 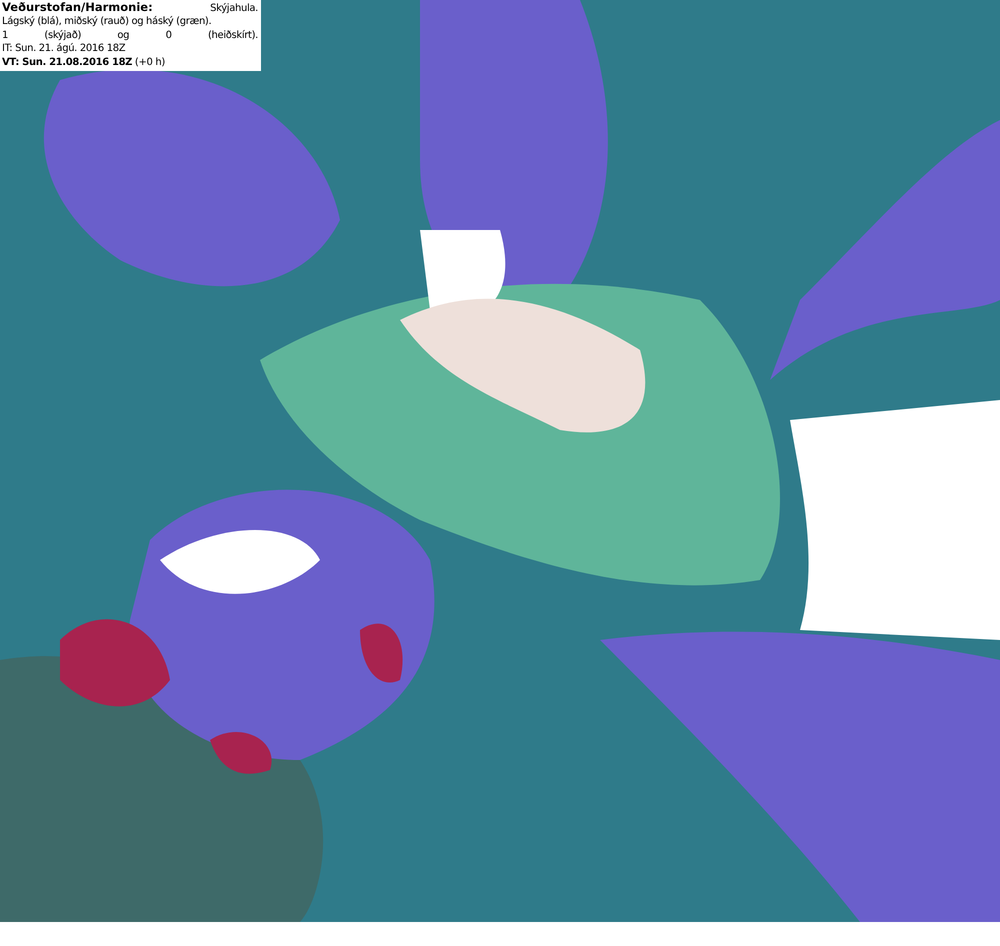 What do you see at coordinates (77, 7) in the screenshot?
I see `legend-title: Veðurstofan/Harmonie:` at bounding box center [77, 7].